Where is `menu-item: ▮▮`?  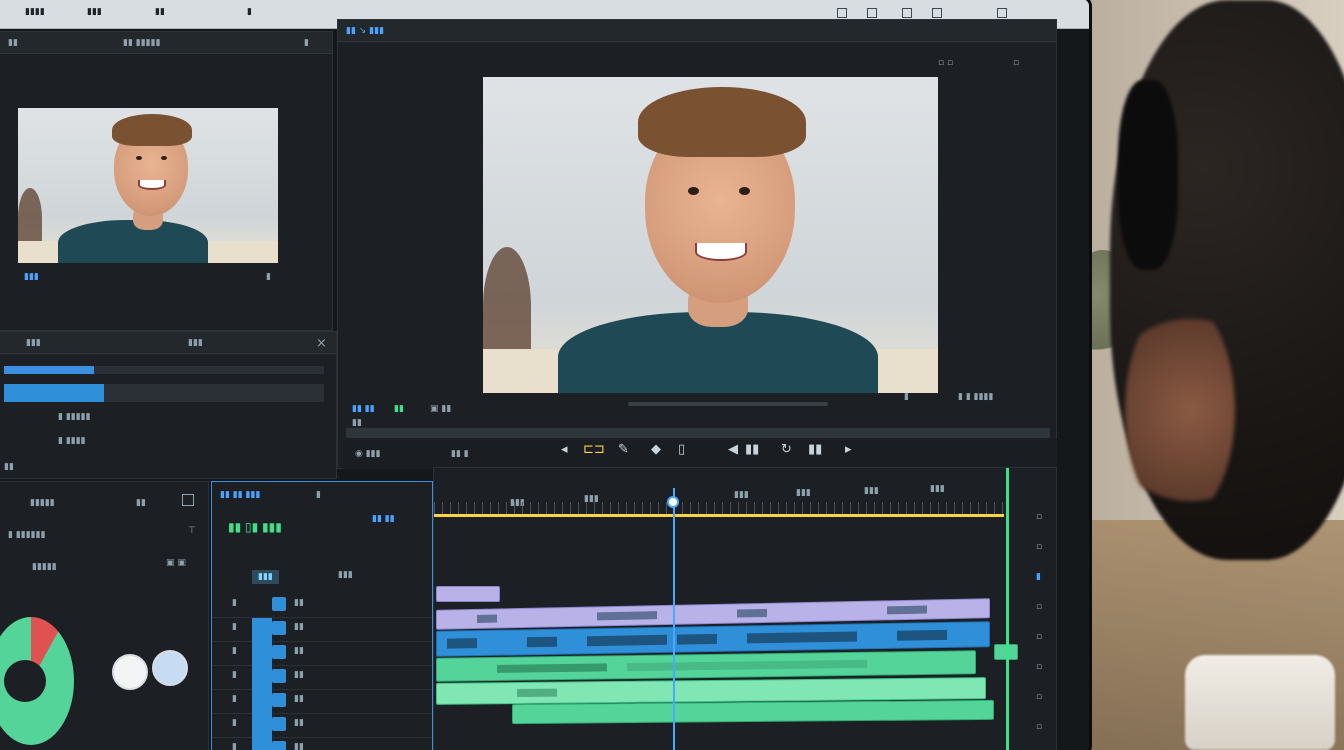
menu-item: ▮▮ is located at coordinates (160, 12).